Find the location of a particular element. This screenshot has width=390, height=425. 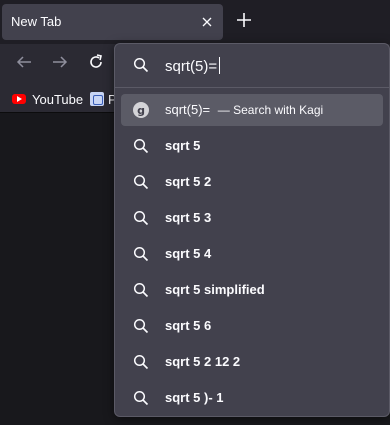

urlbar-input: sqrt(5)= is located at coordinates (193, 66).